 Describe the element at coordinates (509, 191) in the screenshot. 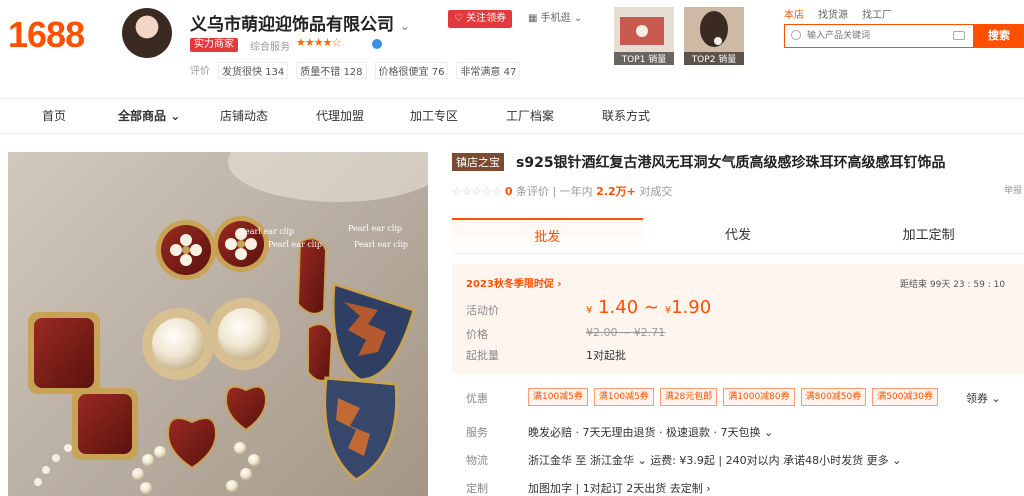

I see `review-count: 0` at that location.